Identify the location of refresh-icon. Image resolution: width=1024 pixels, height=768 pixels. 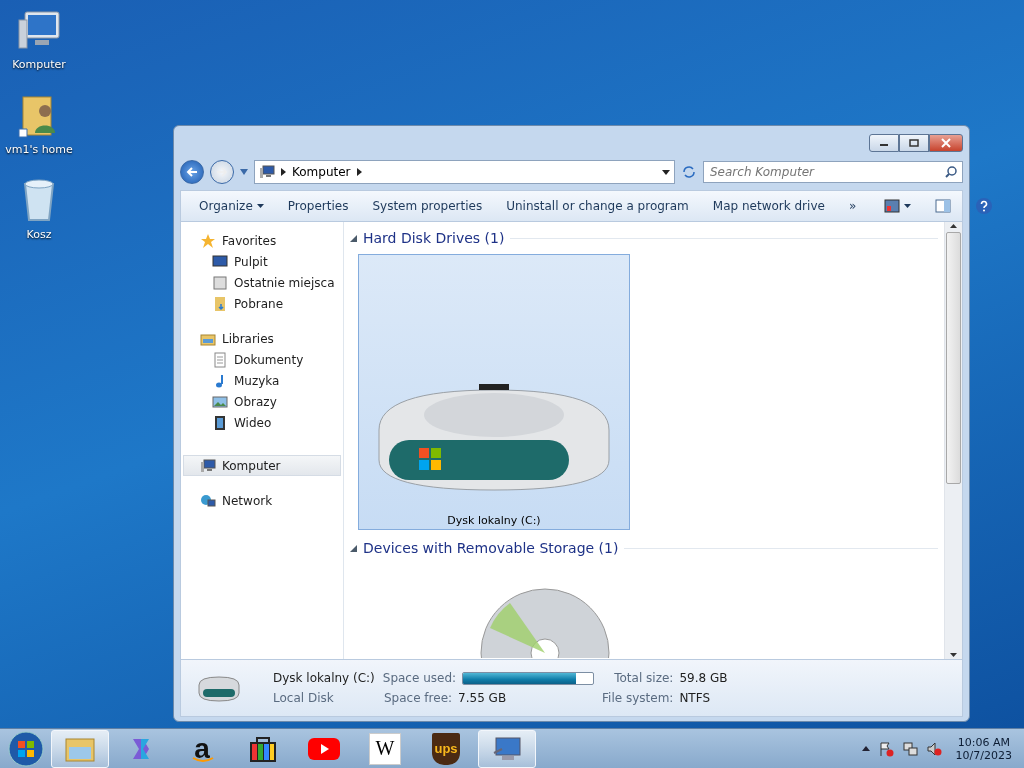
(689, 172).